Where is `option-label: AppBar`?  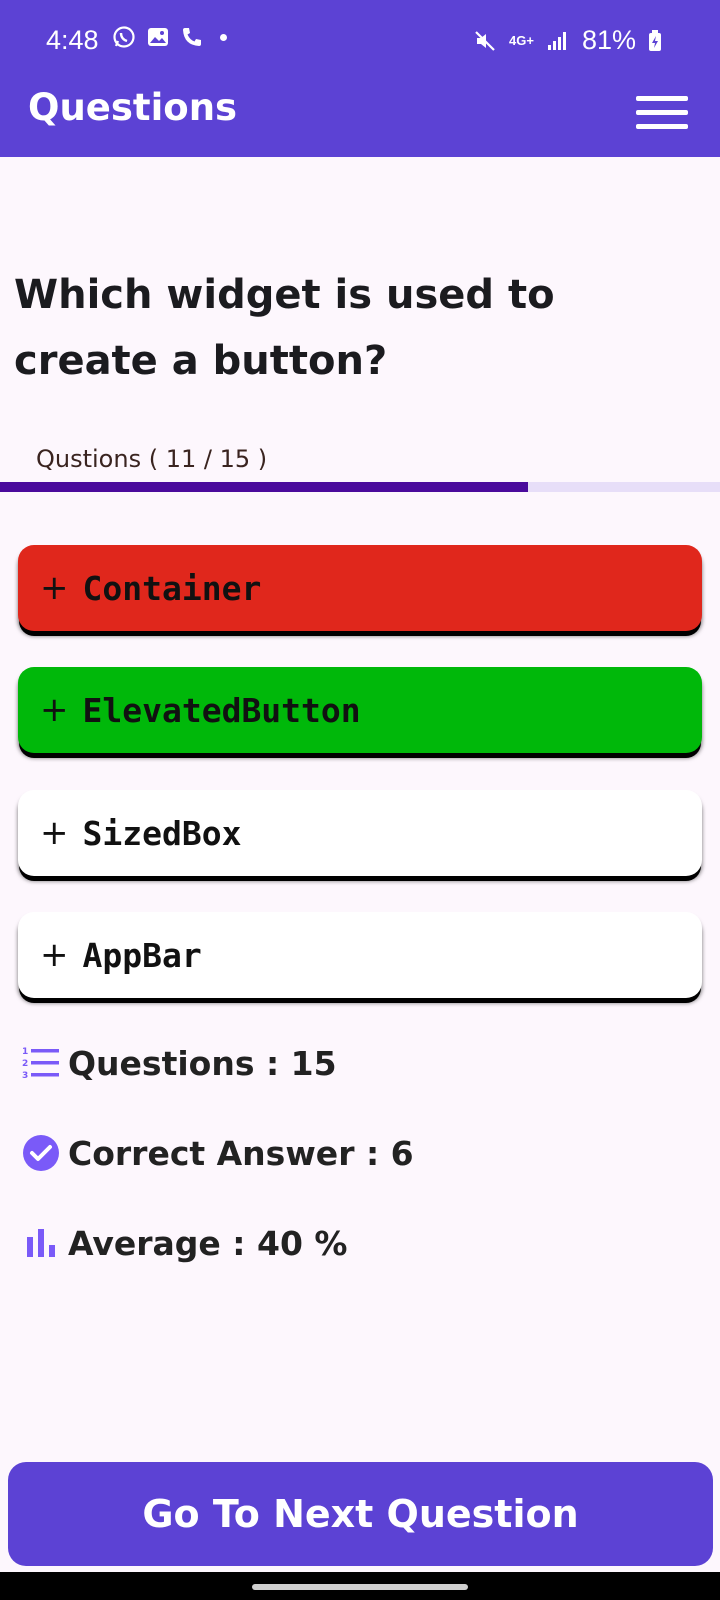
option-label: AppBar is located at coordinates (142, 955).